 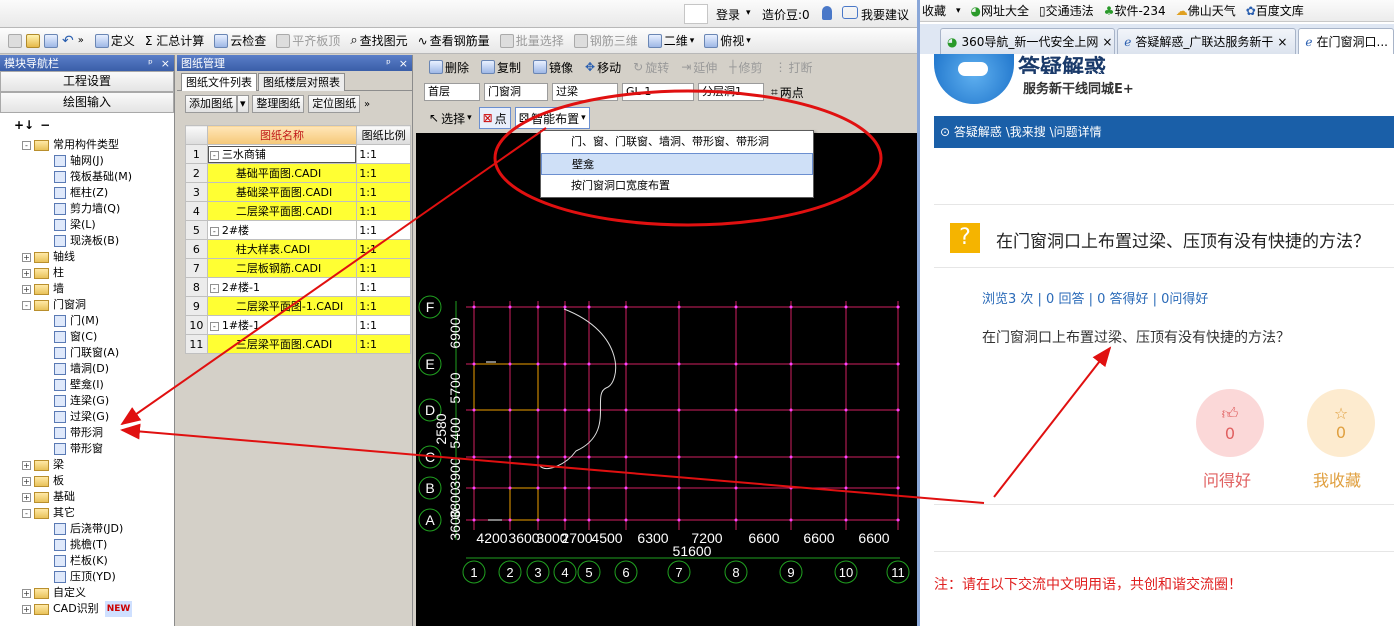 What do you see at coordinates (699, 67) in the screenshot?
I see `extend-button: ⇥ 延伸` at bounding box center [699, 67].